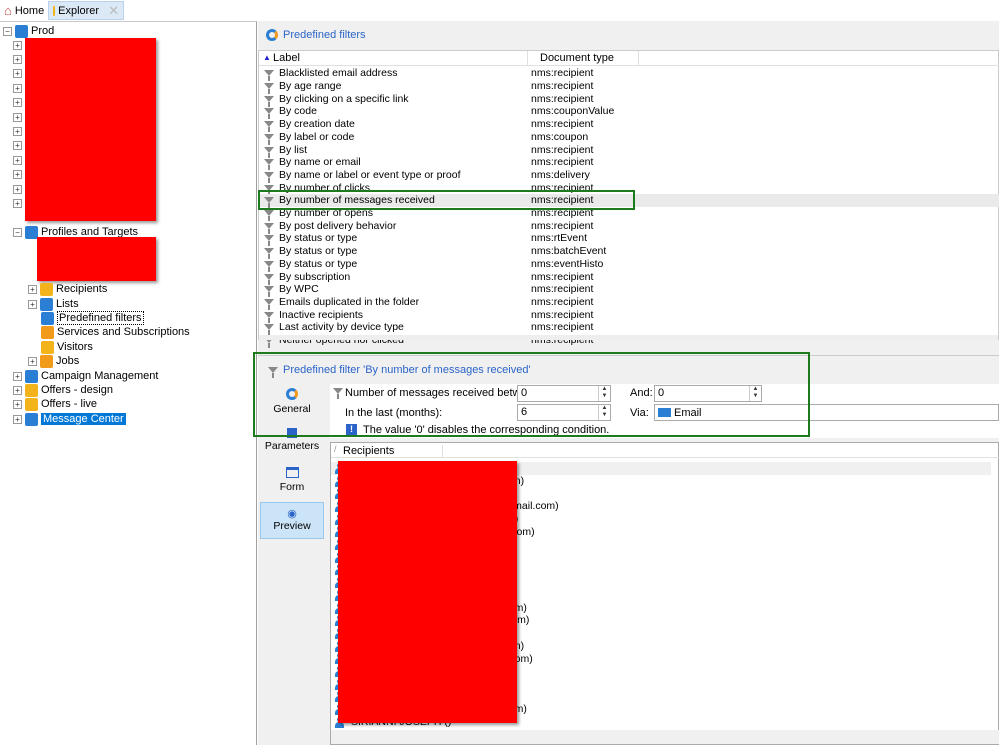 This screenshot has width=999, height=745. Describe the element at coordinates (629, 74) in the screenshot. I see `filter-row: Blacklisted email address nms:recipient` at that location.